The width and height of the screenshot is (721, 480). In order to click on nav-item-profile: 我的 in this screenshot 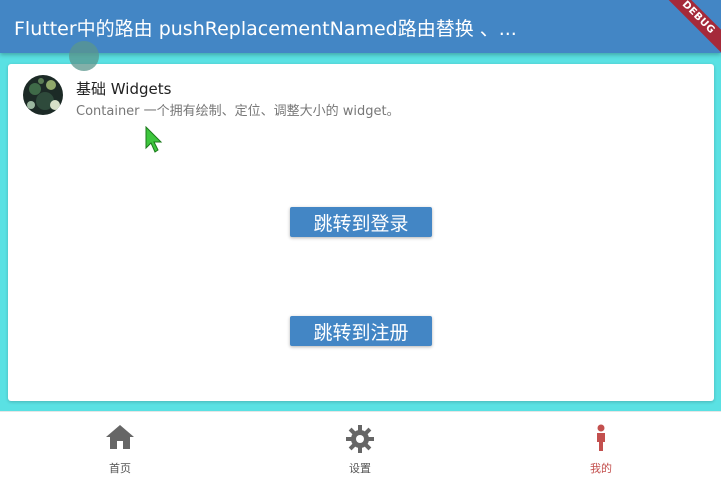, I will do `click(601, 446)`.